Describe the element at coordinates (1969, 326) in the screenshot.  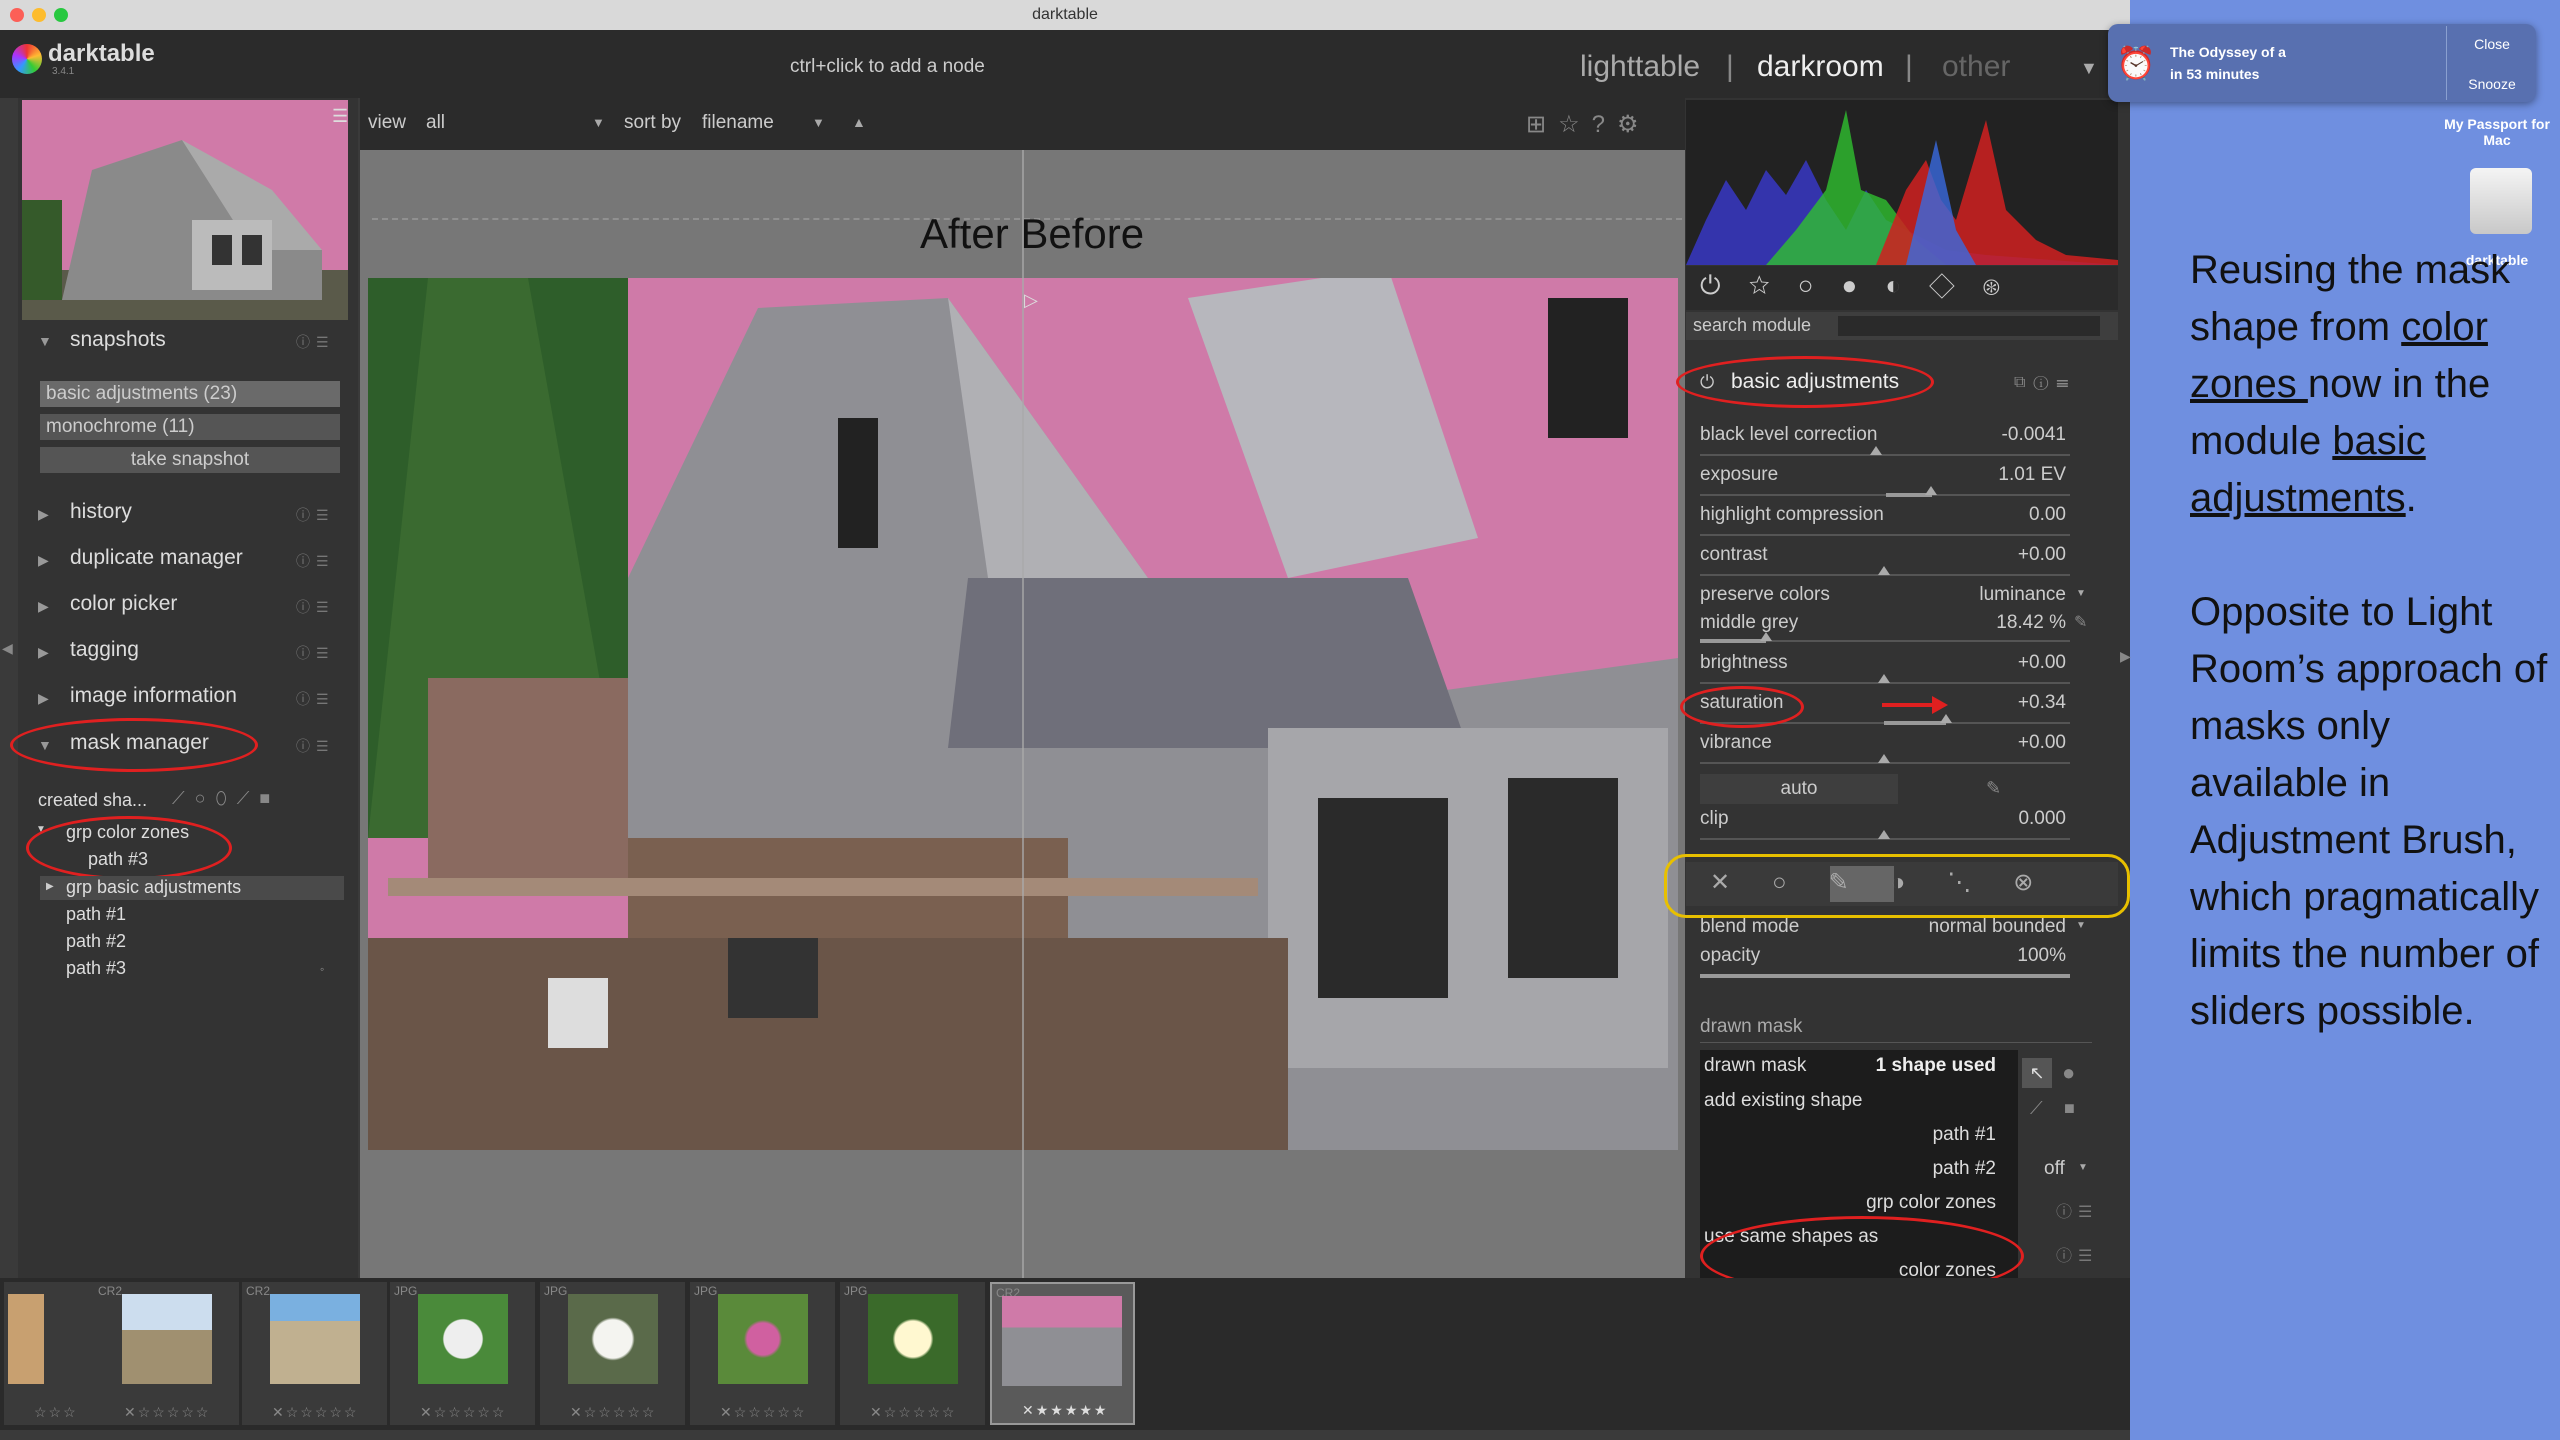
I see `search-module-input` at that location.